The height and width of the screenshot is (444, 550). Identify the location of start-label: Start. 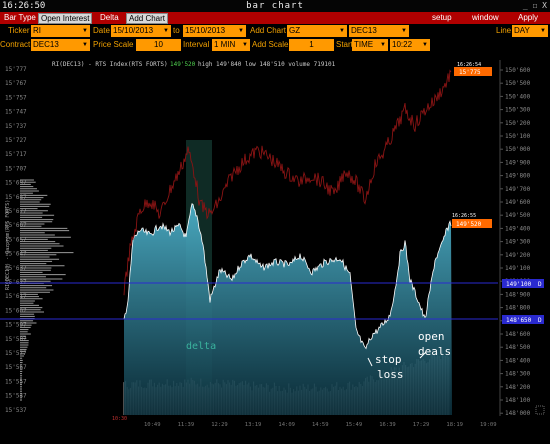
(344, 44).